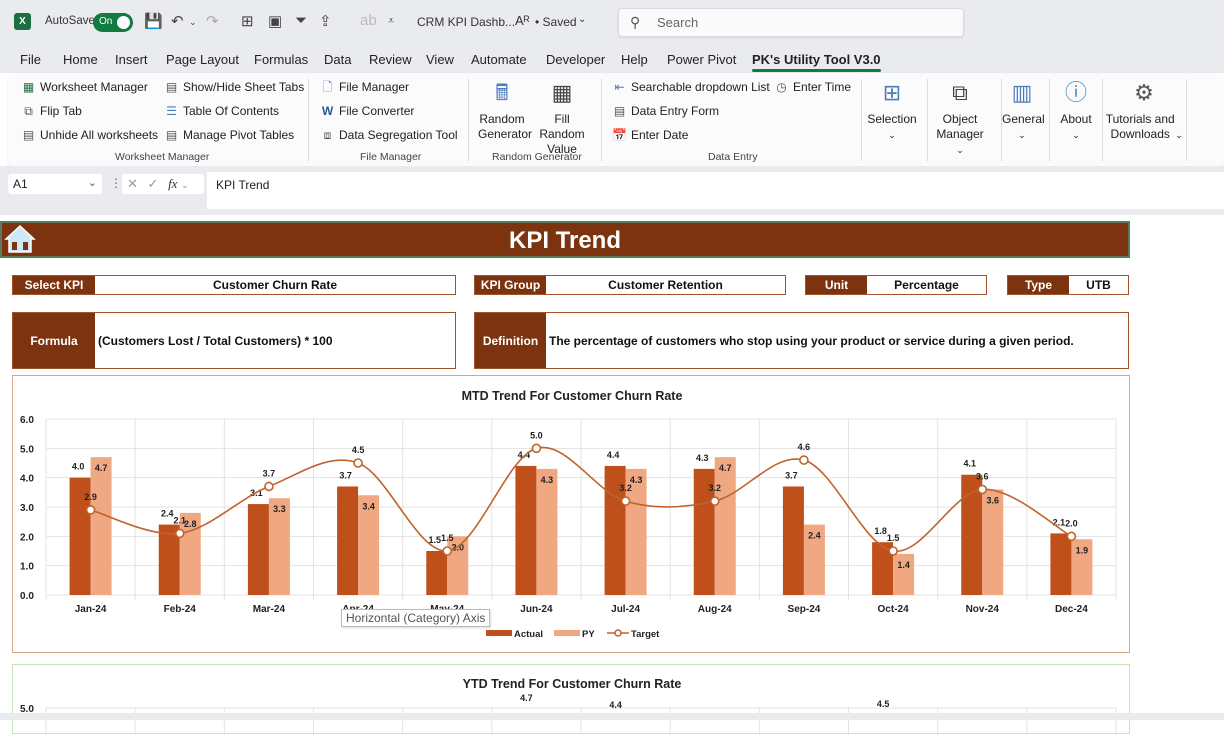 This screenshot has width=1224, height=740. I want to click on formula-tools: ✕ ✓ fx ⌄, so click(163, 184).